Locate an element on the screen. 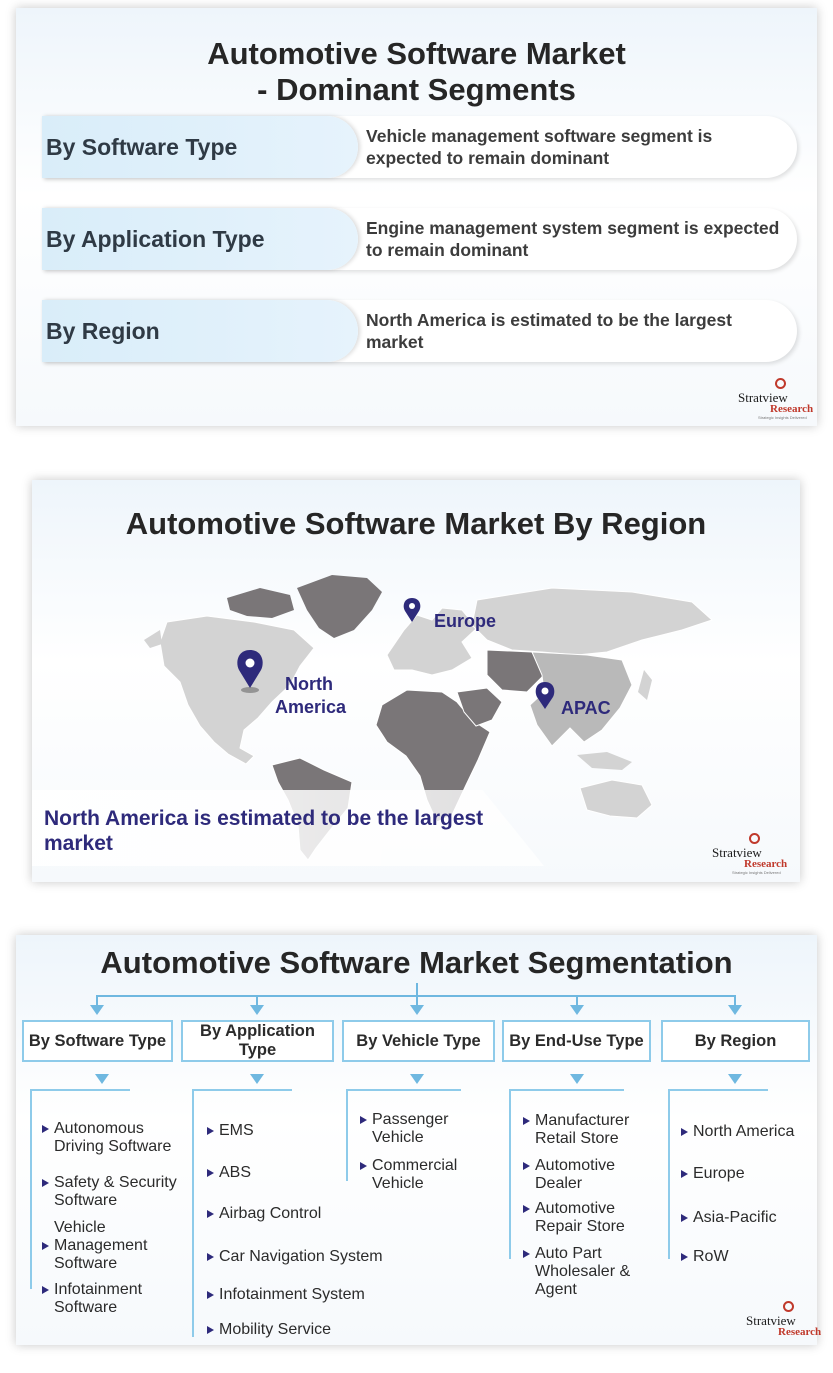  list-item: Infotainment Software is located at coordinates (108, 1299).